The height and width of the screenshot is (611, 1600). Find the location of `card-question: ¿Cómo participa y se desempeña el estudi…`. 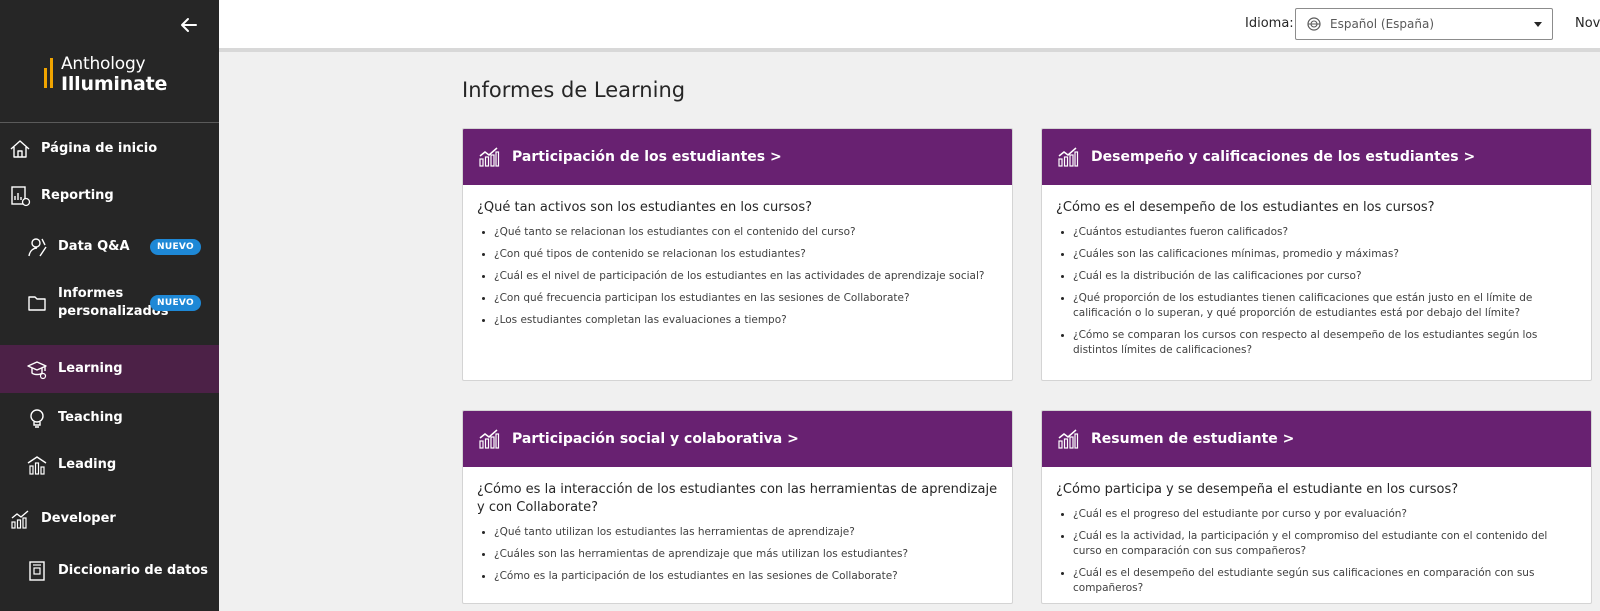

card-question: ¿Cómo participa y se desempeña el estudi… is located at coordinates (1257, 489).